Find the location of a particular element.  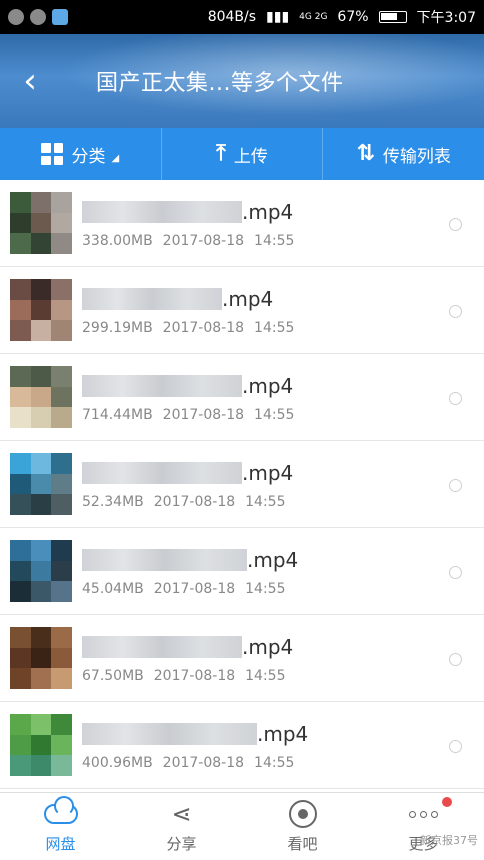

file-size: 52.34MB is located at coordinates (113, 502).